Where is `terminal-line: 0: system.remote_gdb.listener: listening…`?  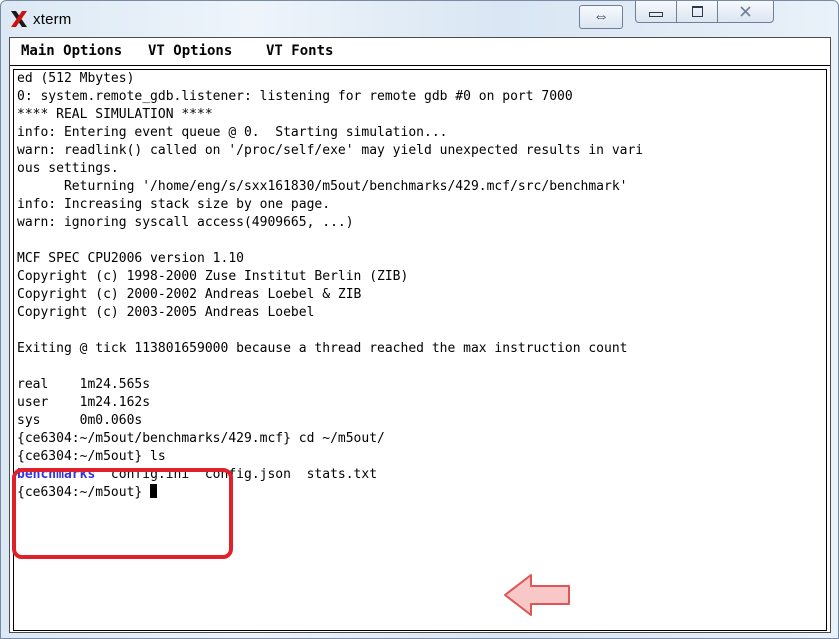 terminal-line: 0: system.remote_gdb.listener: listening… is located at coordinates (295, 96).